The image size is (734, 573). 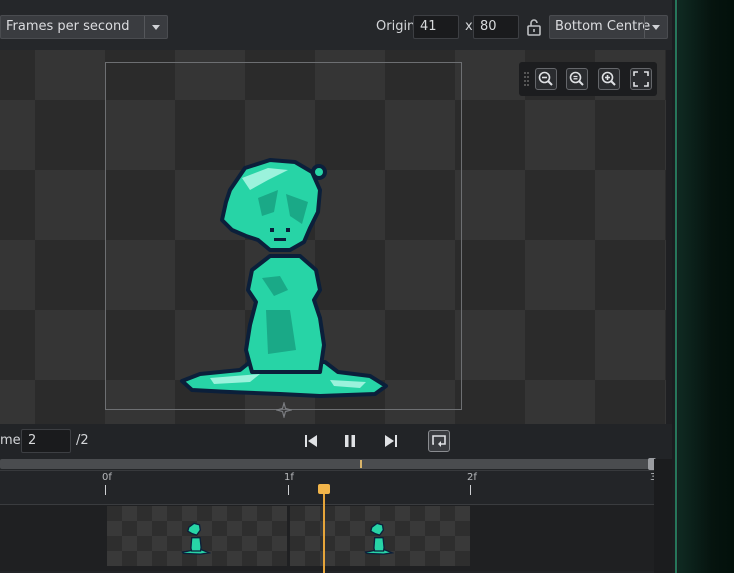 I want to click on timeline-scrollbar, so click(x=326, y=464).